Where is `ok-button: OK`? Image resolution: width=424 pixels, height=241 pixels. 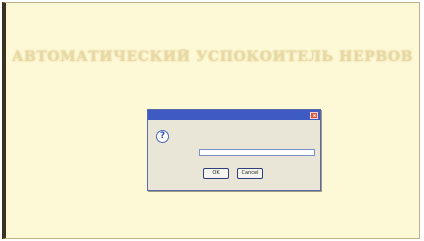 ok-button: OK is located at coordinates (216, 173).